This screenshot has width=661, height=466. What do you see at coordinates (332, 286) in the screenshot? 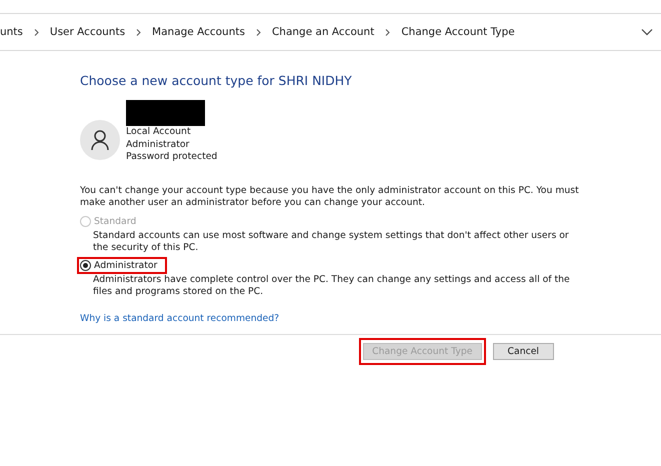
I see `option-description: Administrators have complete control over the PC. They can change any settings and access all of the files and programs stored on the PC.` at bounding box center [332, 286].